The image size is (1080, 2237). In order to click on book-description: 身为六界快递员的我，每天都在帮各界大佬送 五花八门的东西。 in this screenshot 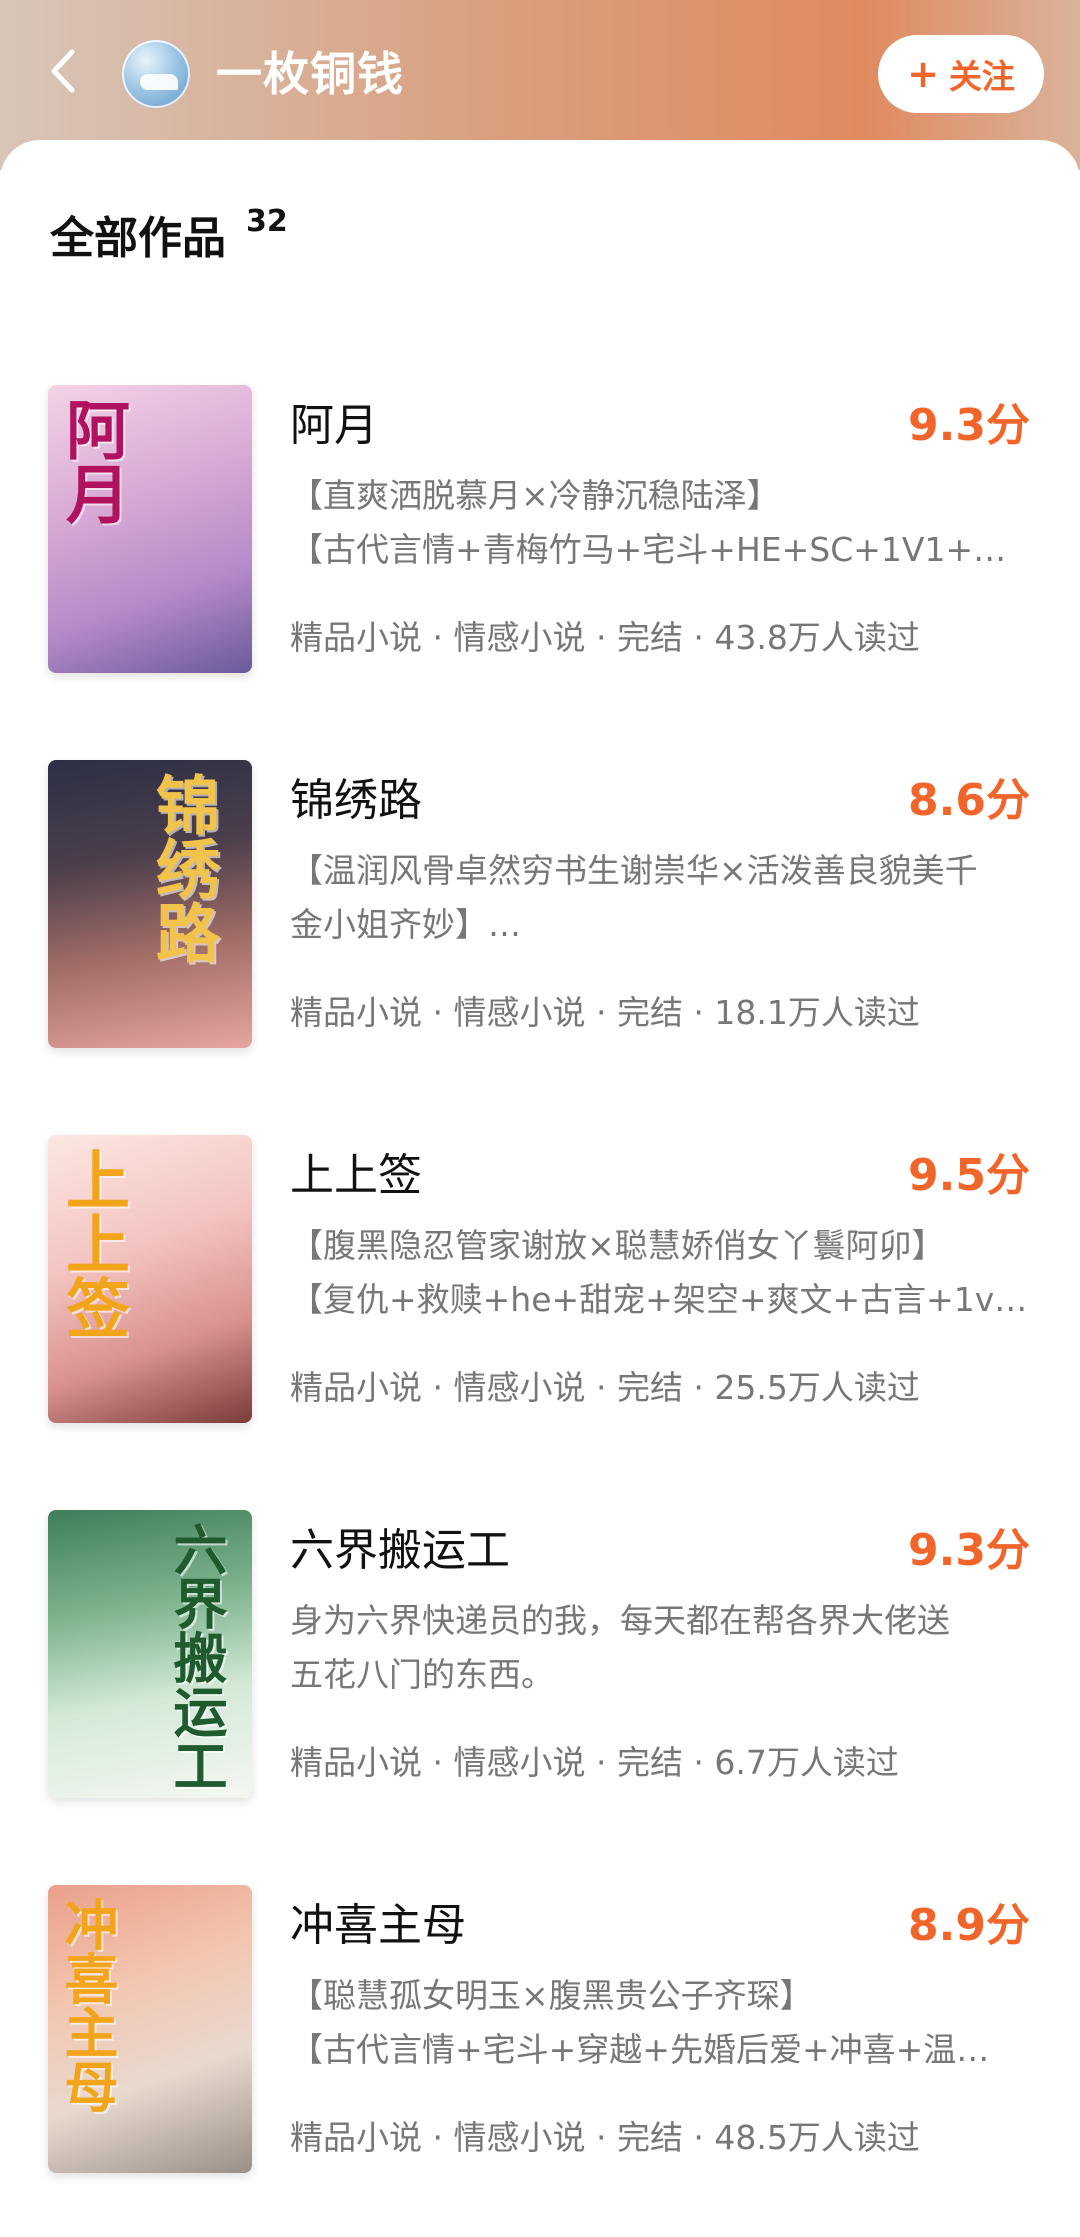, I will do `click(662, 1648)`.